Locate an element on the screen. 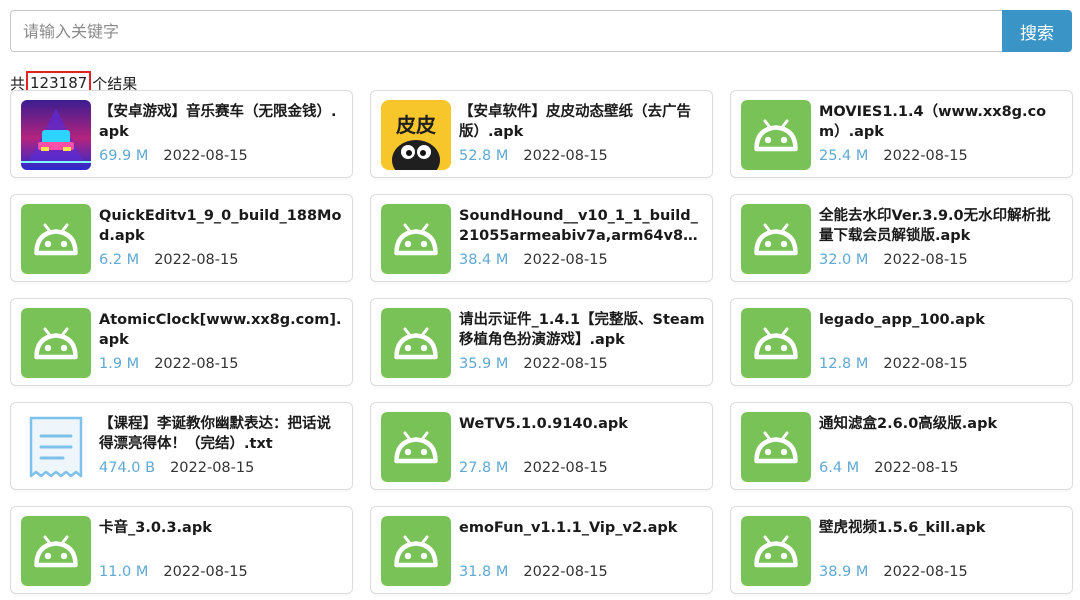 The height and width of the screenshot is (600, 1080). result-title: MOVIES1.1.4（www.xx8g.com）.apk is located at coordinates (942, 122).